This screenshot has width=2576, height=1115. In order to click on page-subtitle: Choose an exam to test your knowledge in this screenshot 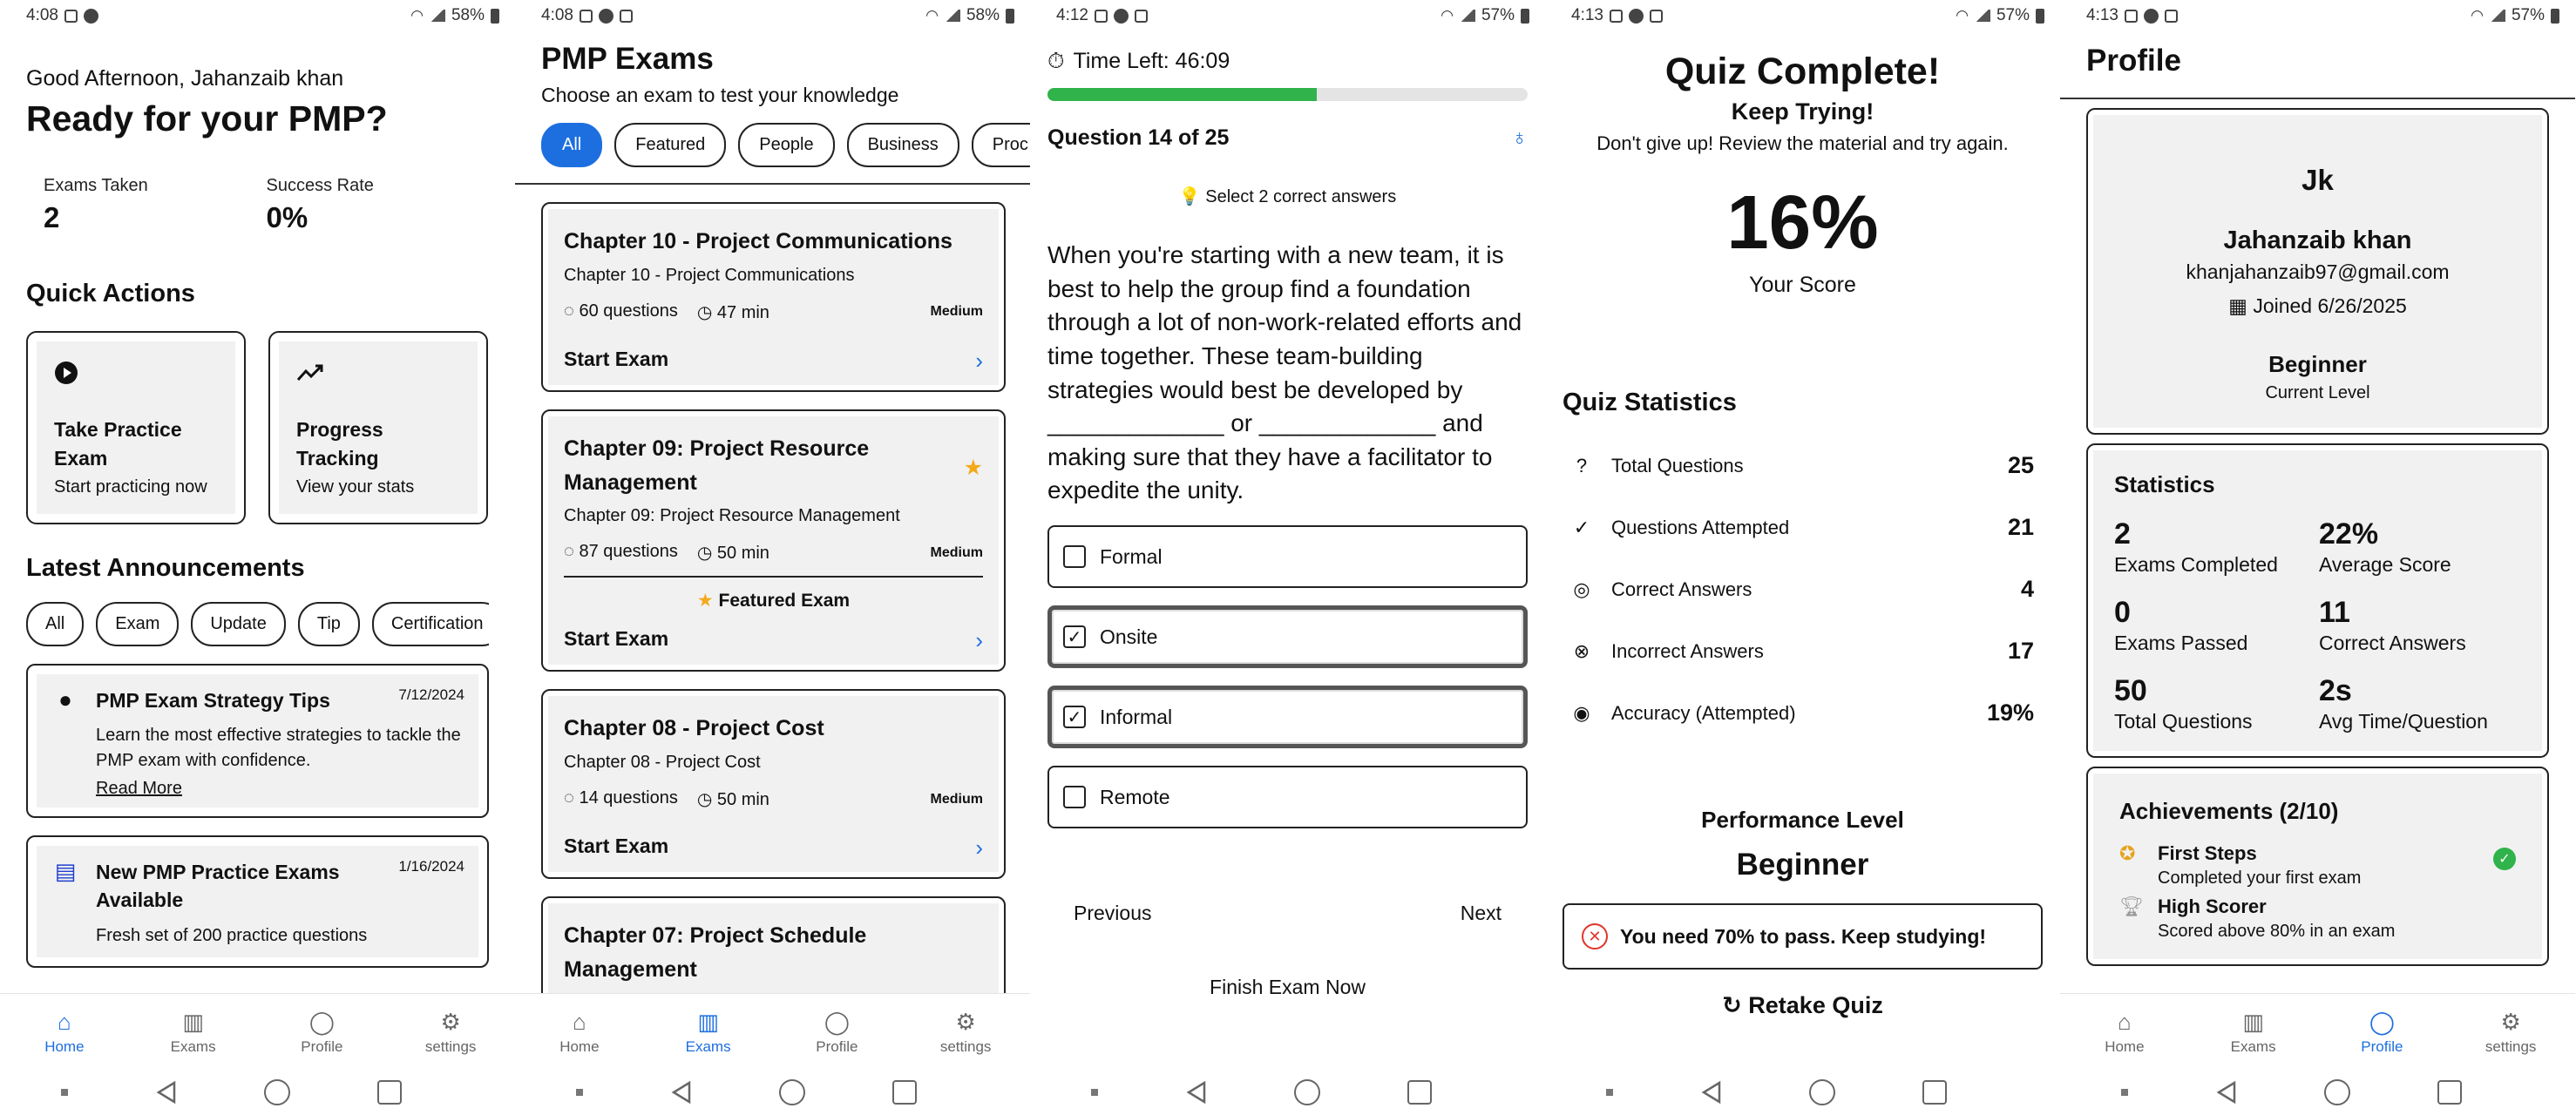, I will do `click(720, 95)`.